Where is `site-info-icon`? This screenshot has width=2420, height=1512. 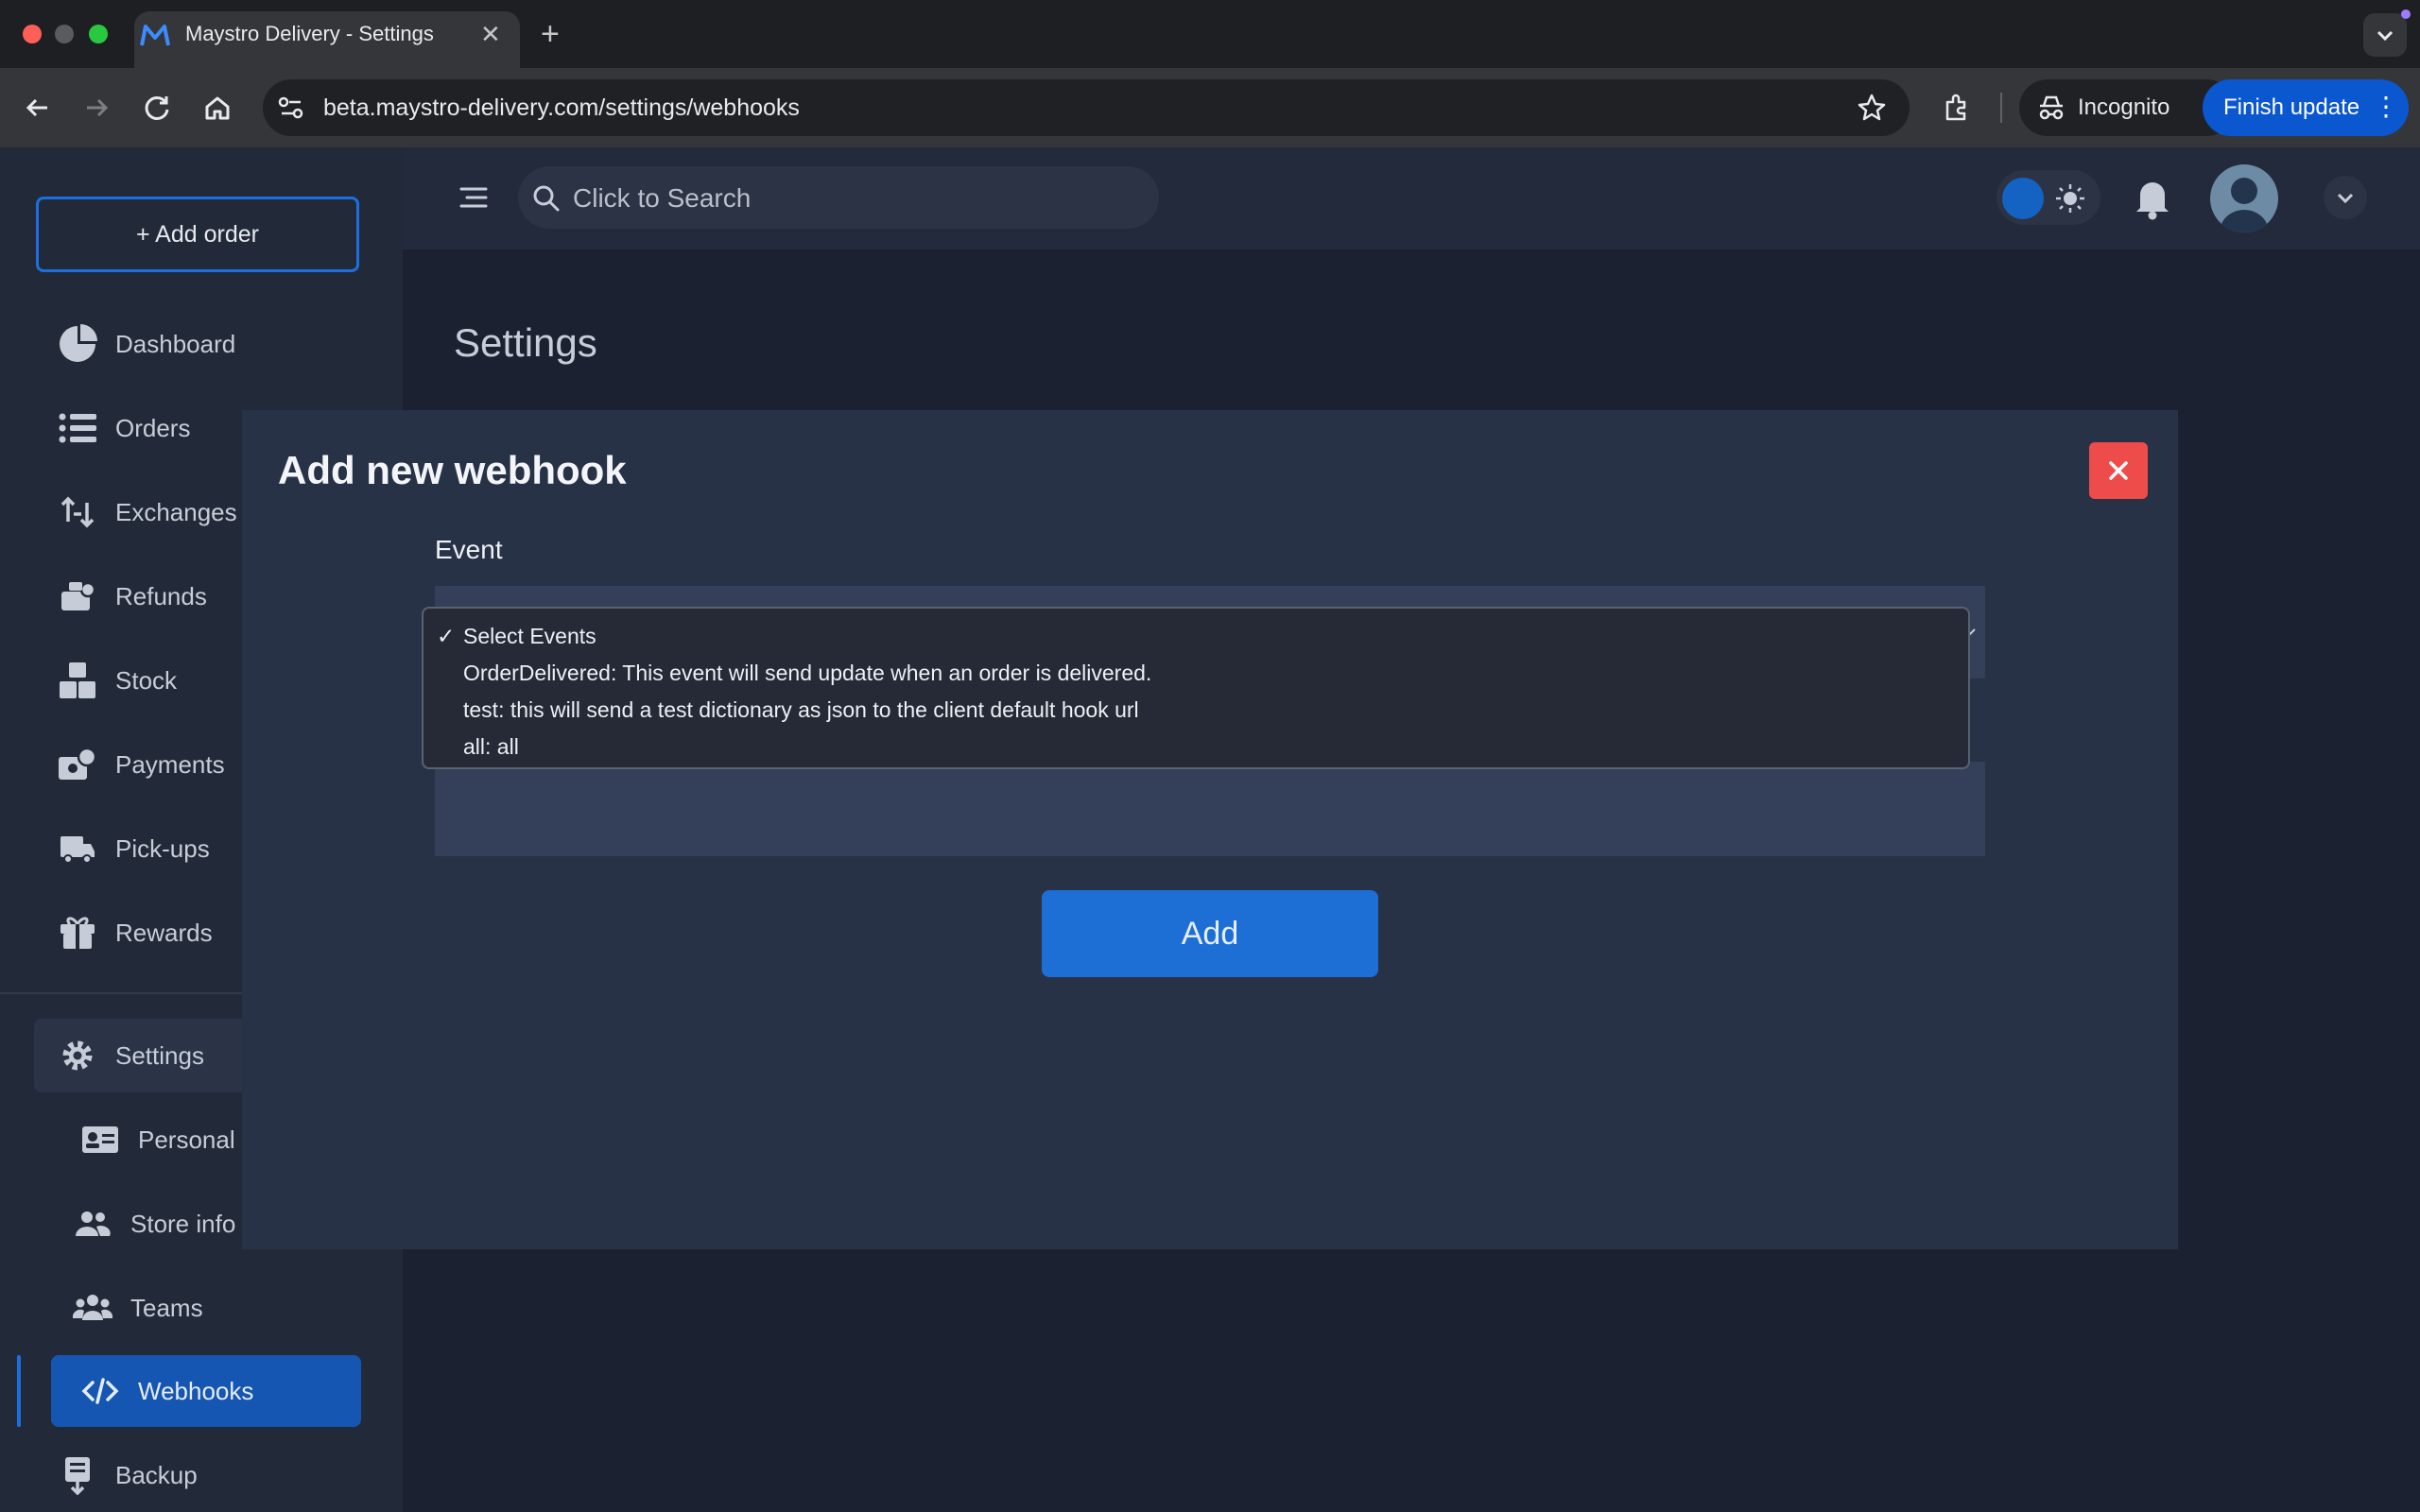 site-info-icon is located at coordinates (291, 108).